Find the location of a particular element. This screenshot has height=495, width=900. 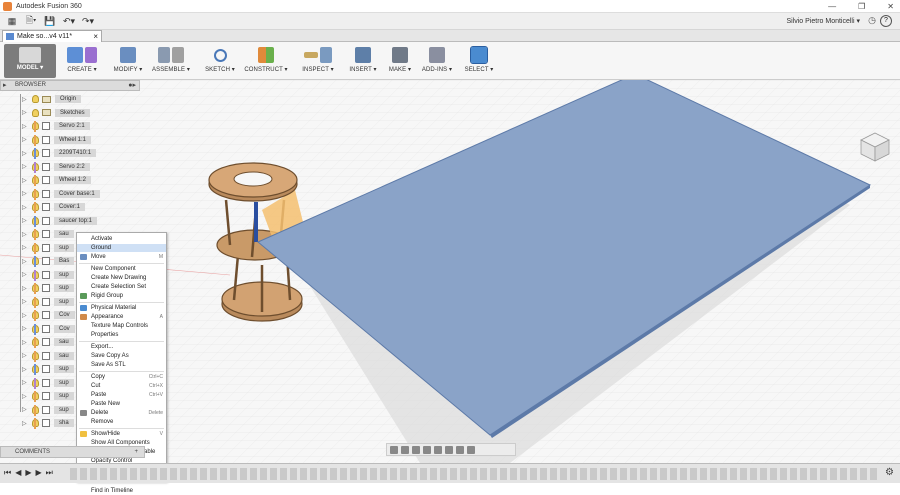

menu-item: Properties is located at coordinates (121, 335).